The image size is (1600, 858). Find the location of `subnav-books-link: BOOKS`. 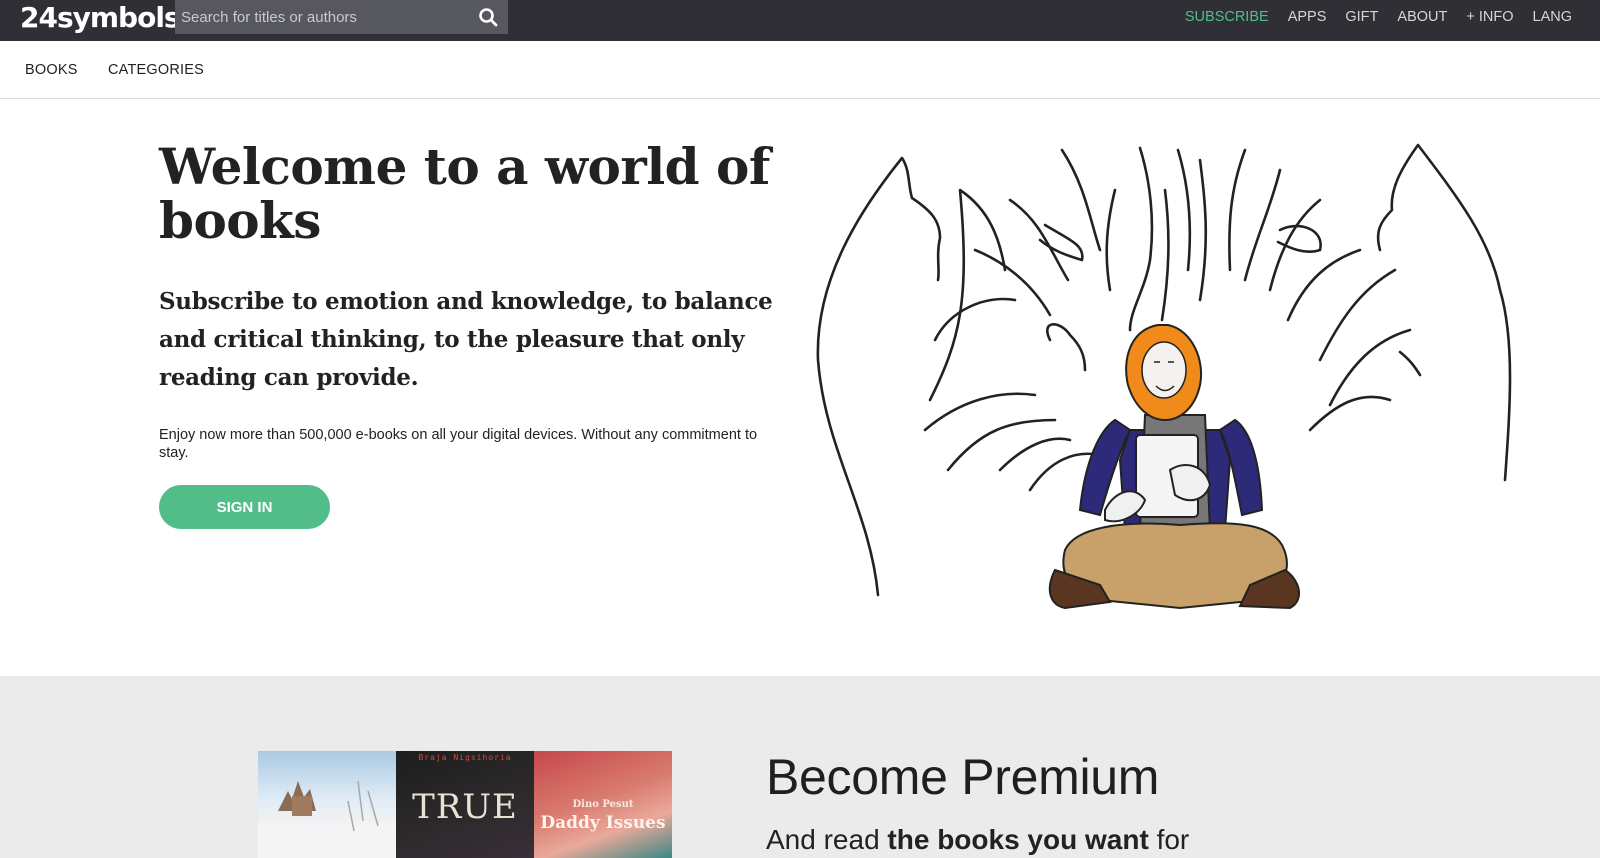

subnav-books-link: BOOKS is located at coordinates (51, 70).